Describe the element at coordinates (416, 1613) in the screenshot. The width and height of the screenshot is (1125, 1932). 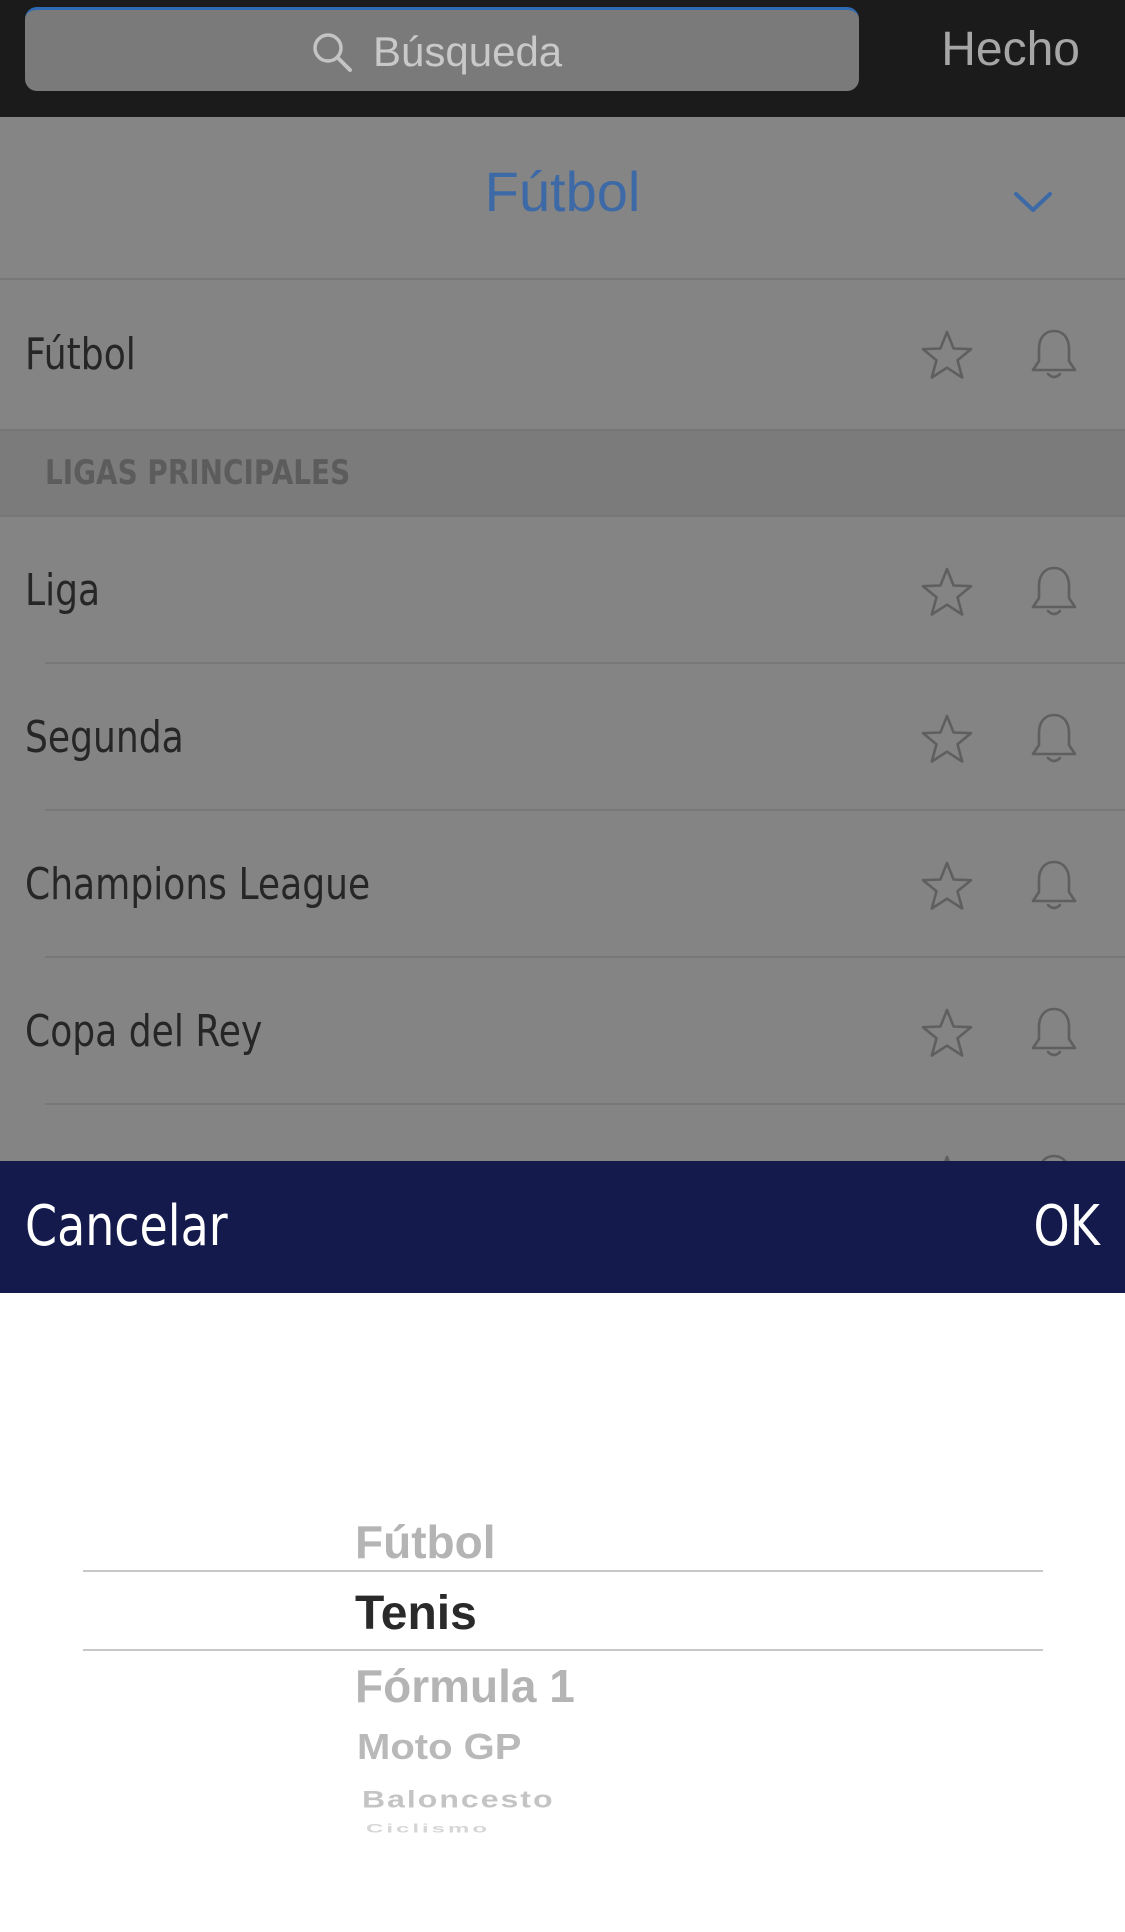
I see `picker-option-selected: Tenis` at that location.